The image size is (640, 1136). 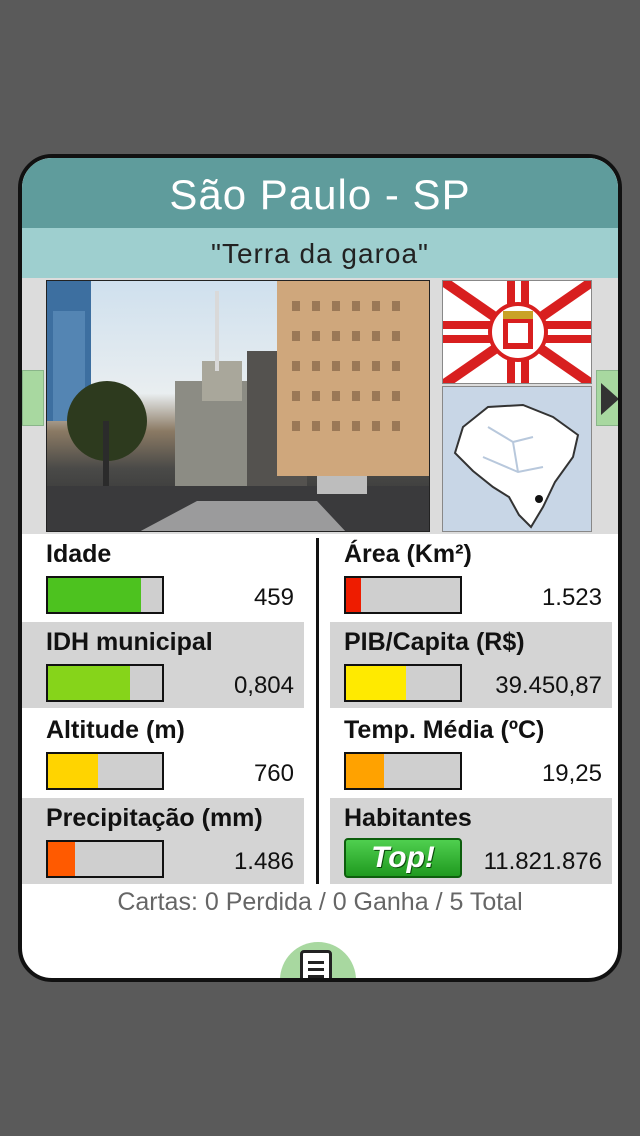 I want to click on card-details-button, so click(x=318, y=960).